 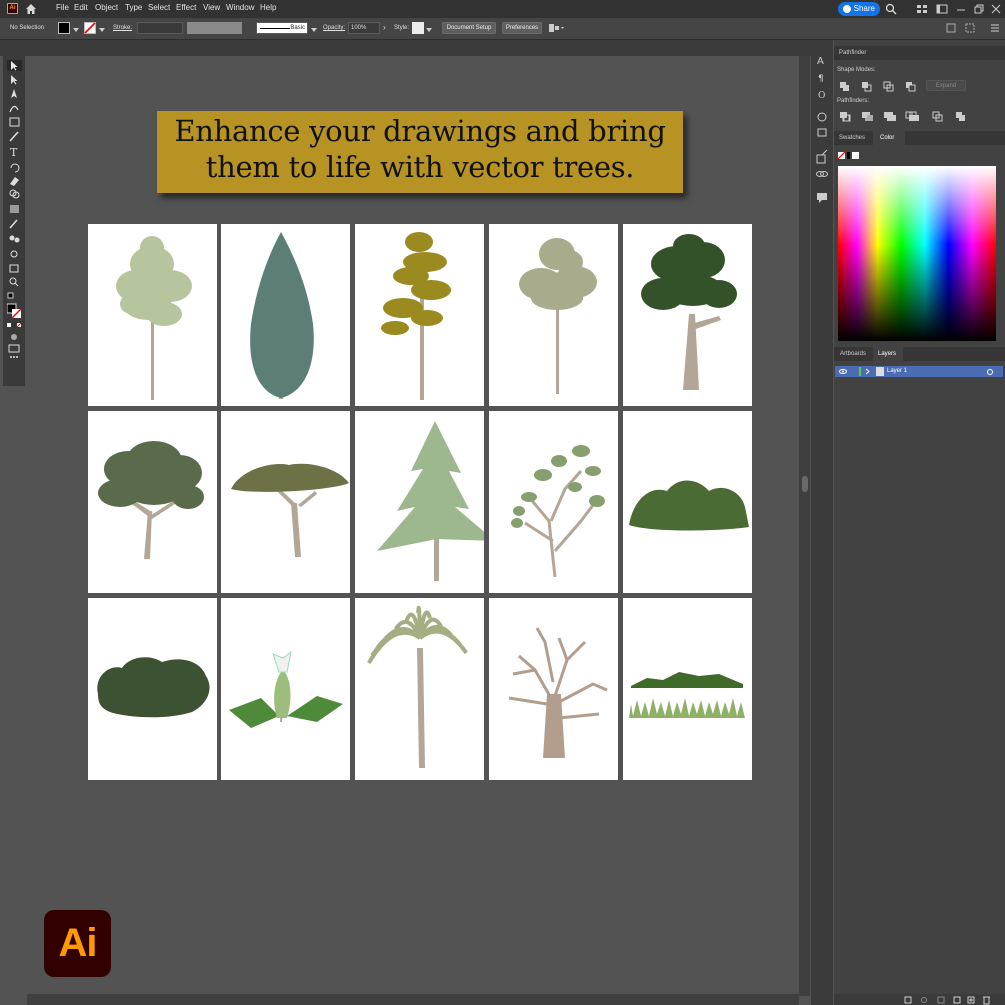 I want to click on color-mode-icon, so click(x=14, y=325).